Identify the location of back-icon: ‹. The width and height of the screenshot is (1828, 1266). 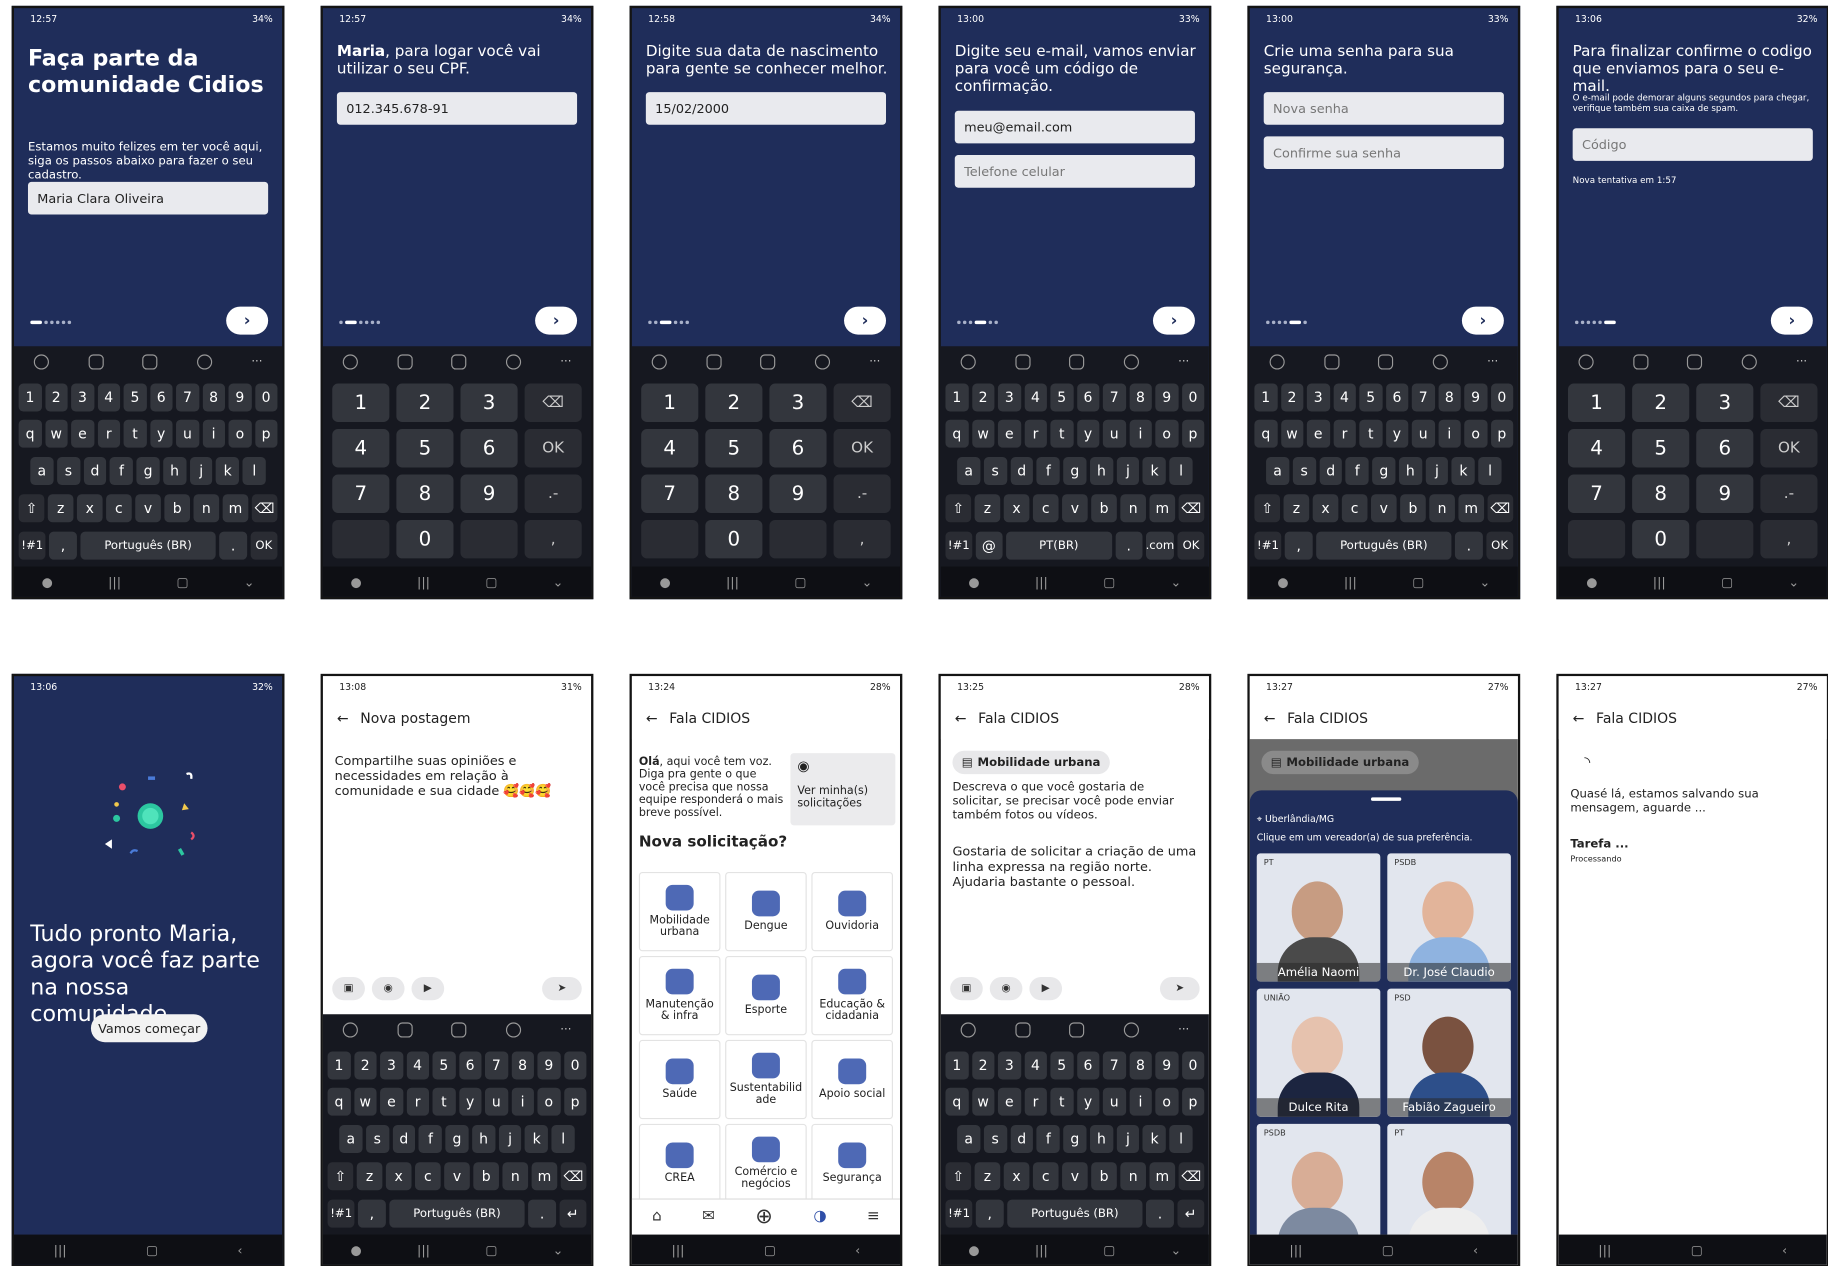
(1475, 1249).